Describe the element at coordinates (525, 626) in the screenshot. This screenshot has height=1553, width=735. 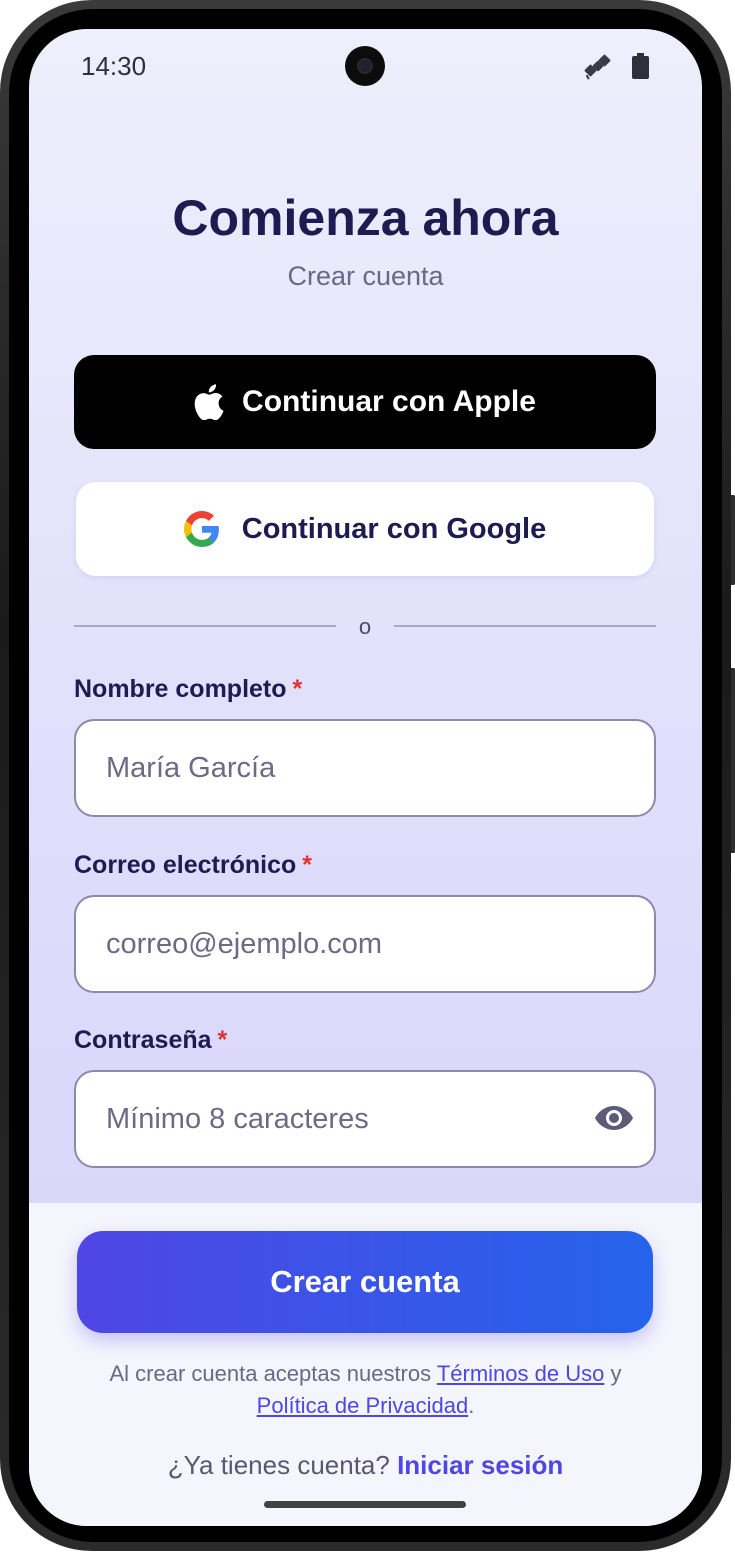
I see `divider-line` at that location.